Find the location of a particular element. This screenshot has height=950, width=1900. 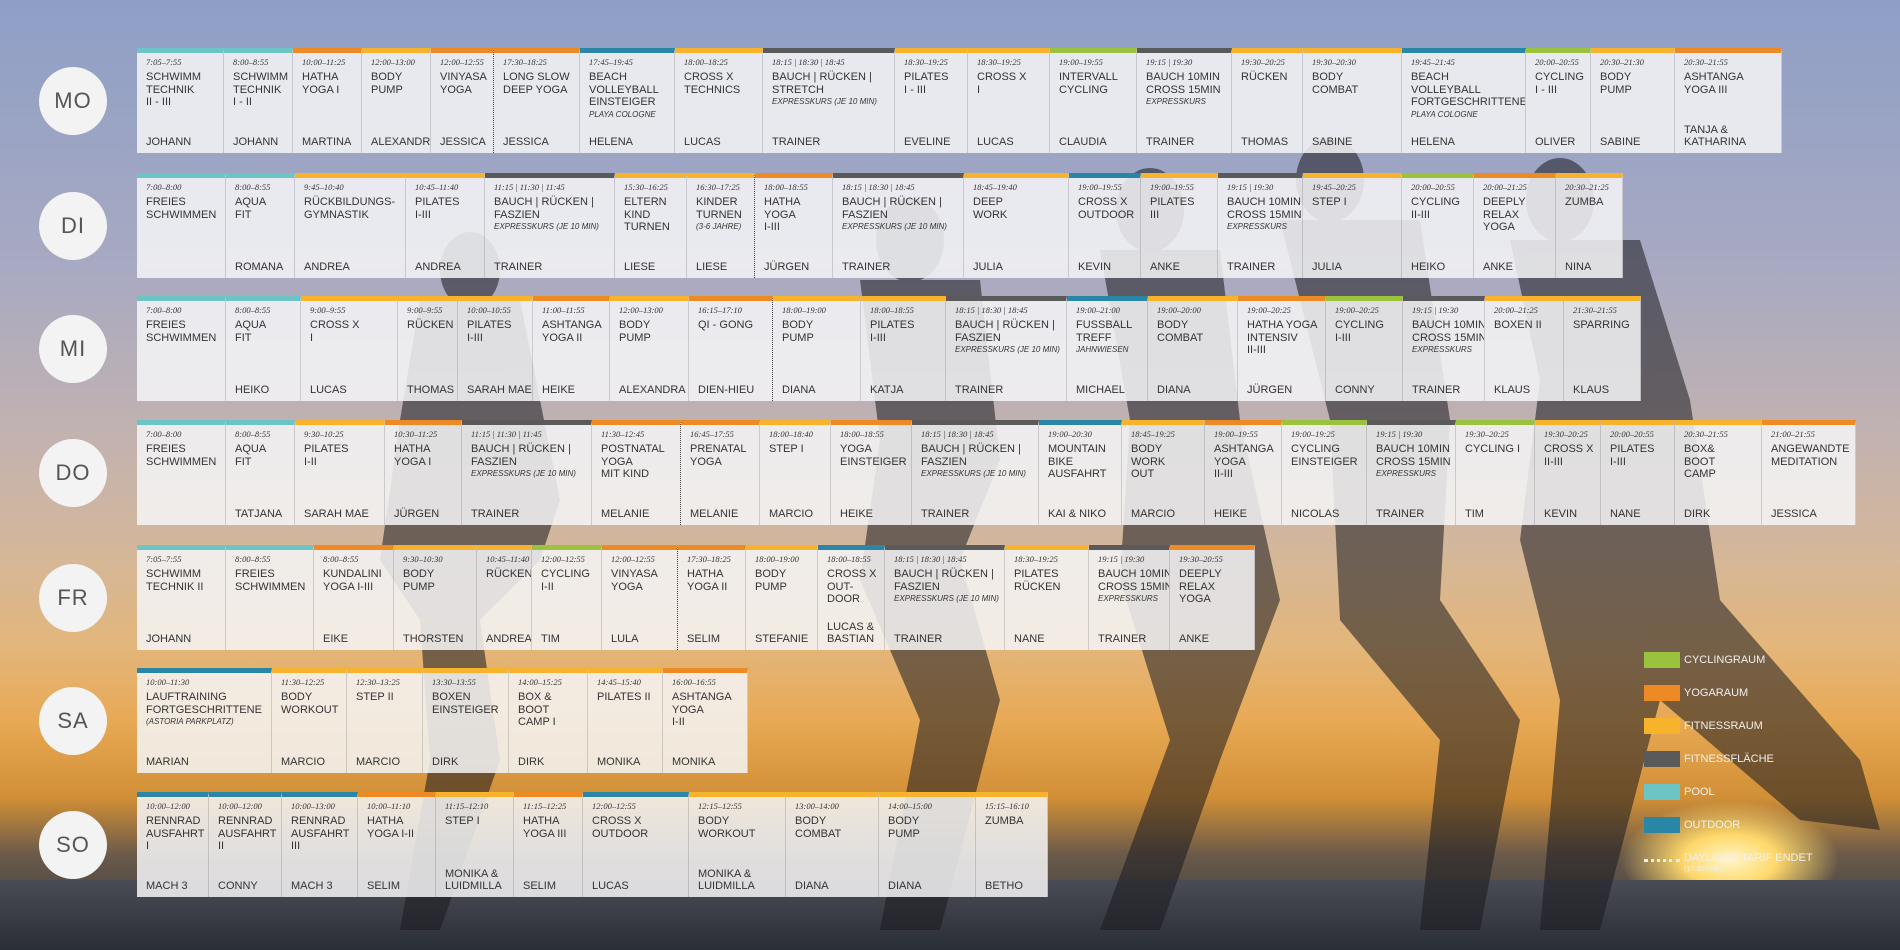

class-cell: 10:45–11:40 RÜCKEN ANDREA is located at coordinates (504, 597).